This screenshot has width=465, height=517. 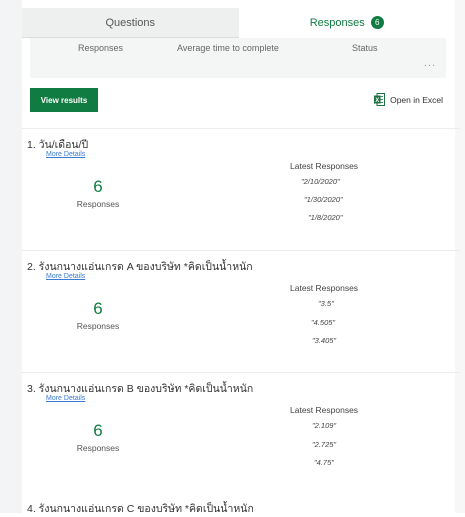 What do you see at coordinates (324, 425) in the screenshot?
I see `latest-response-item: "2.109"` at bounding box center [324, 425].